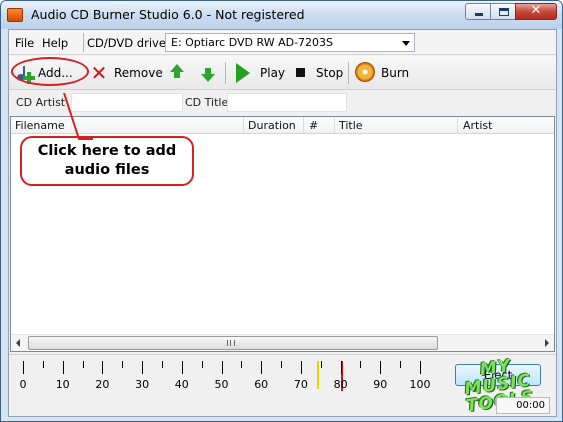  I want to click on highlight-ring, so click(50, 71).